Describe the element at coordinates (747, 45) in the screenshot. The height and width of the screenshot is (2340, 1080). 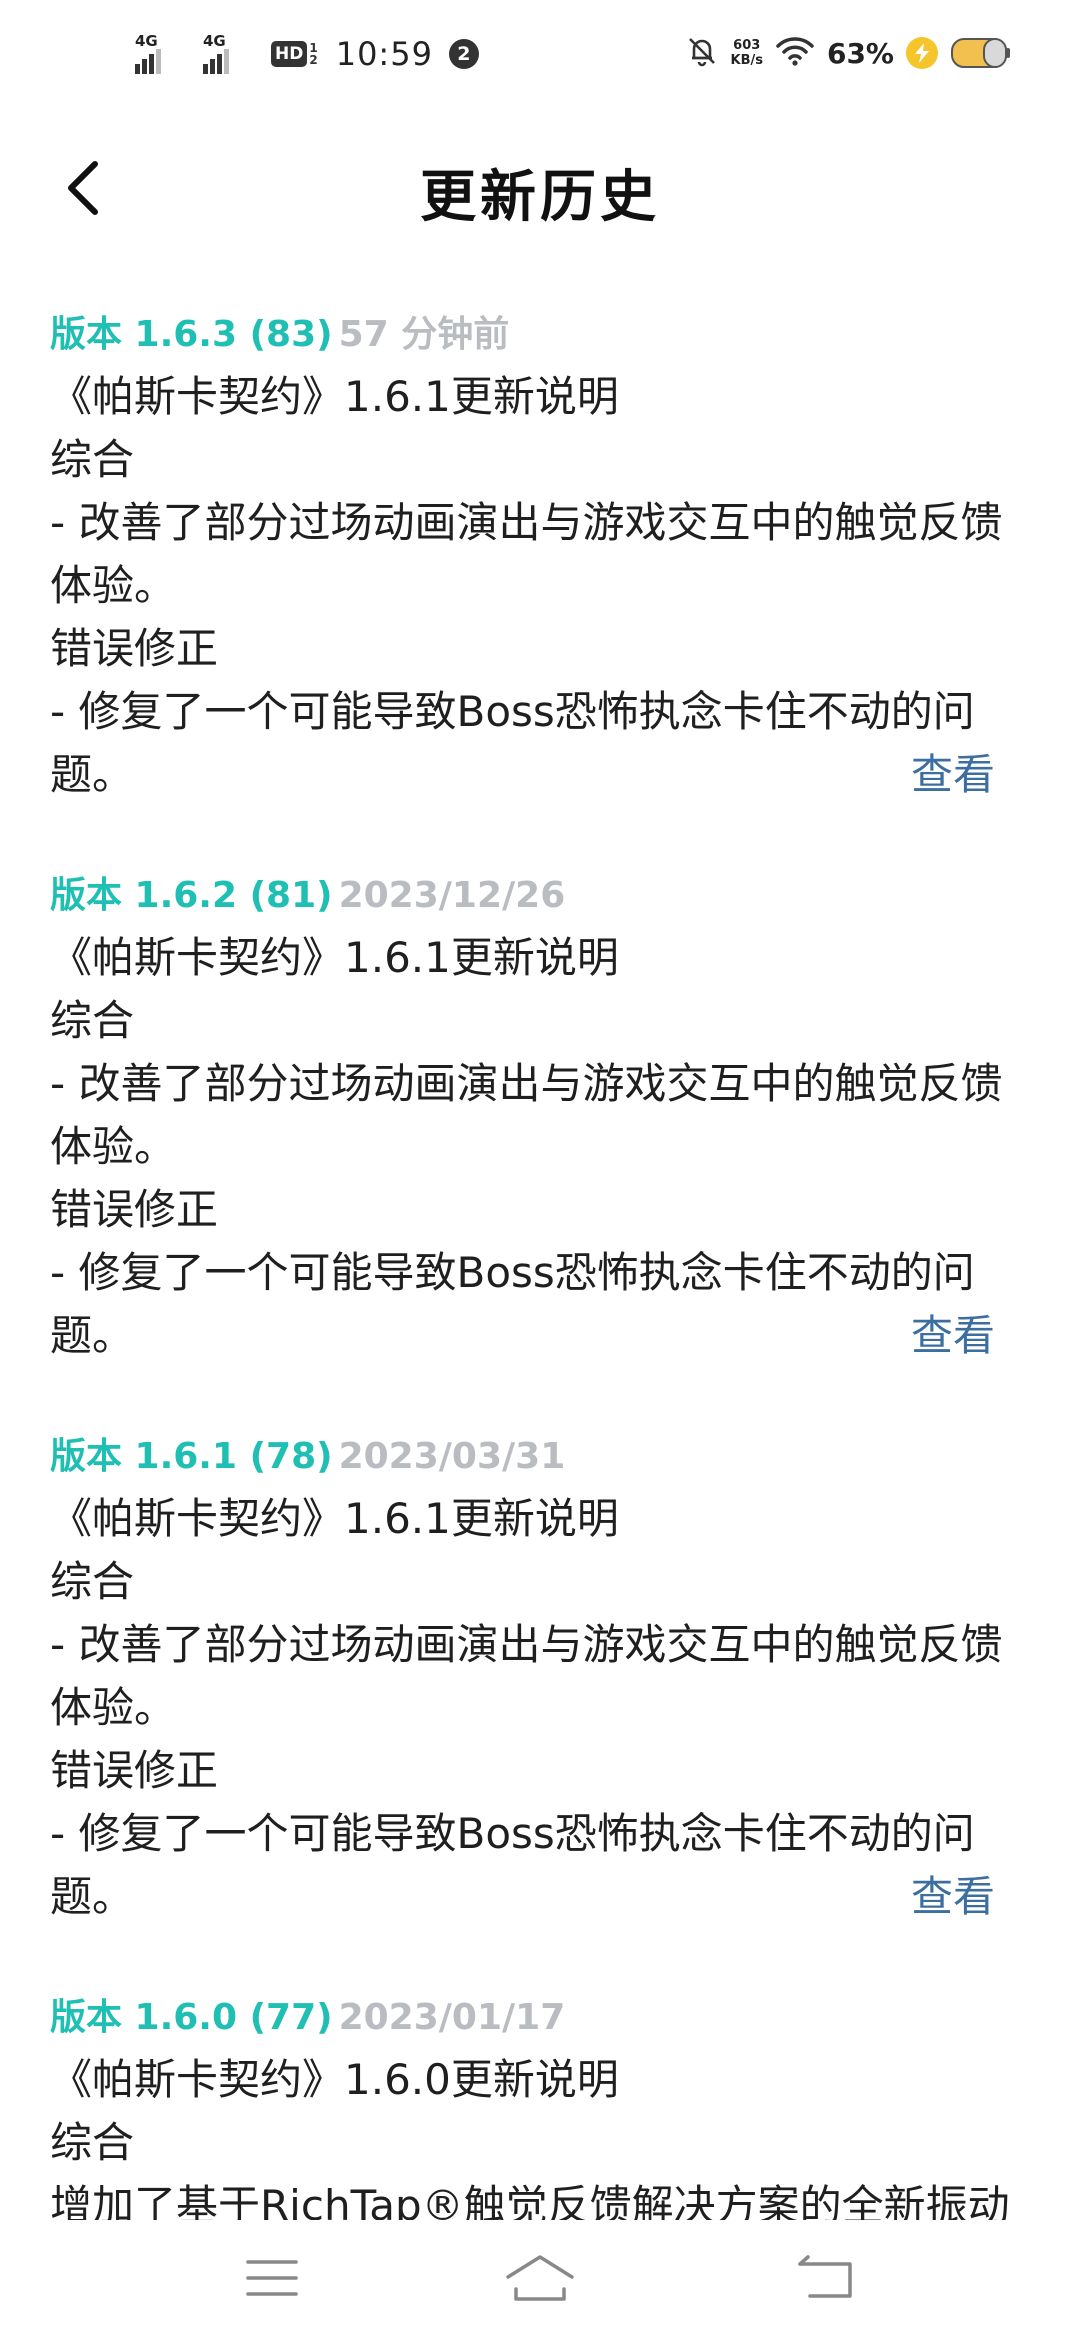
I see `net-speed-value: 603` at that location.